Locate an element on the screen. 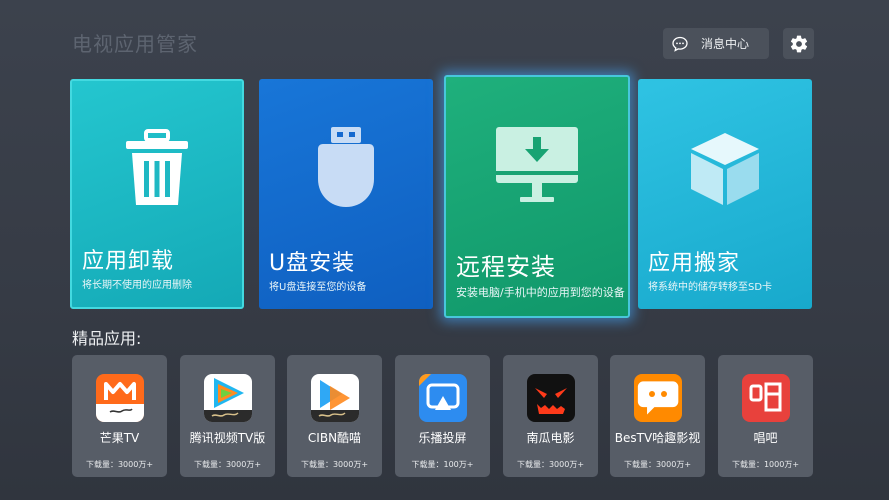 This screenshot has height=500, width=889. app-card-lebo-cast: 乐播投屏 下载量：100万+ is located at coordinates (442, 416).